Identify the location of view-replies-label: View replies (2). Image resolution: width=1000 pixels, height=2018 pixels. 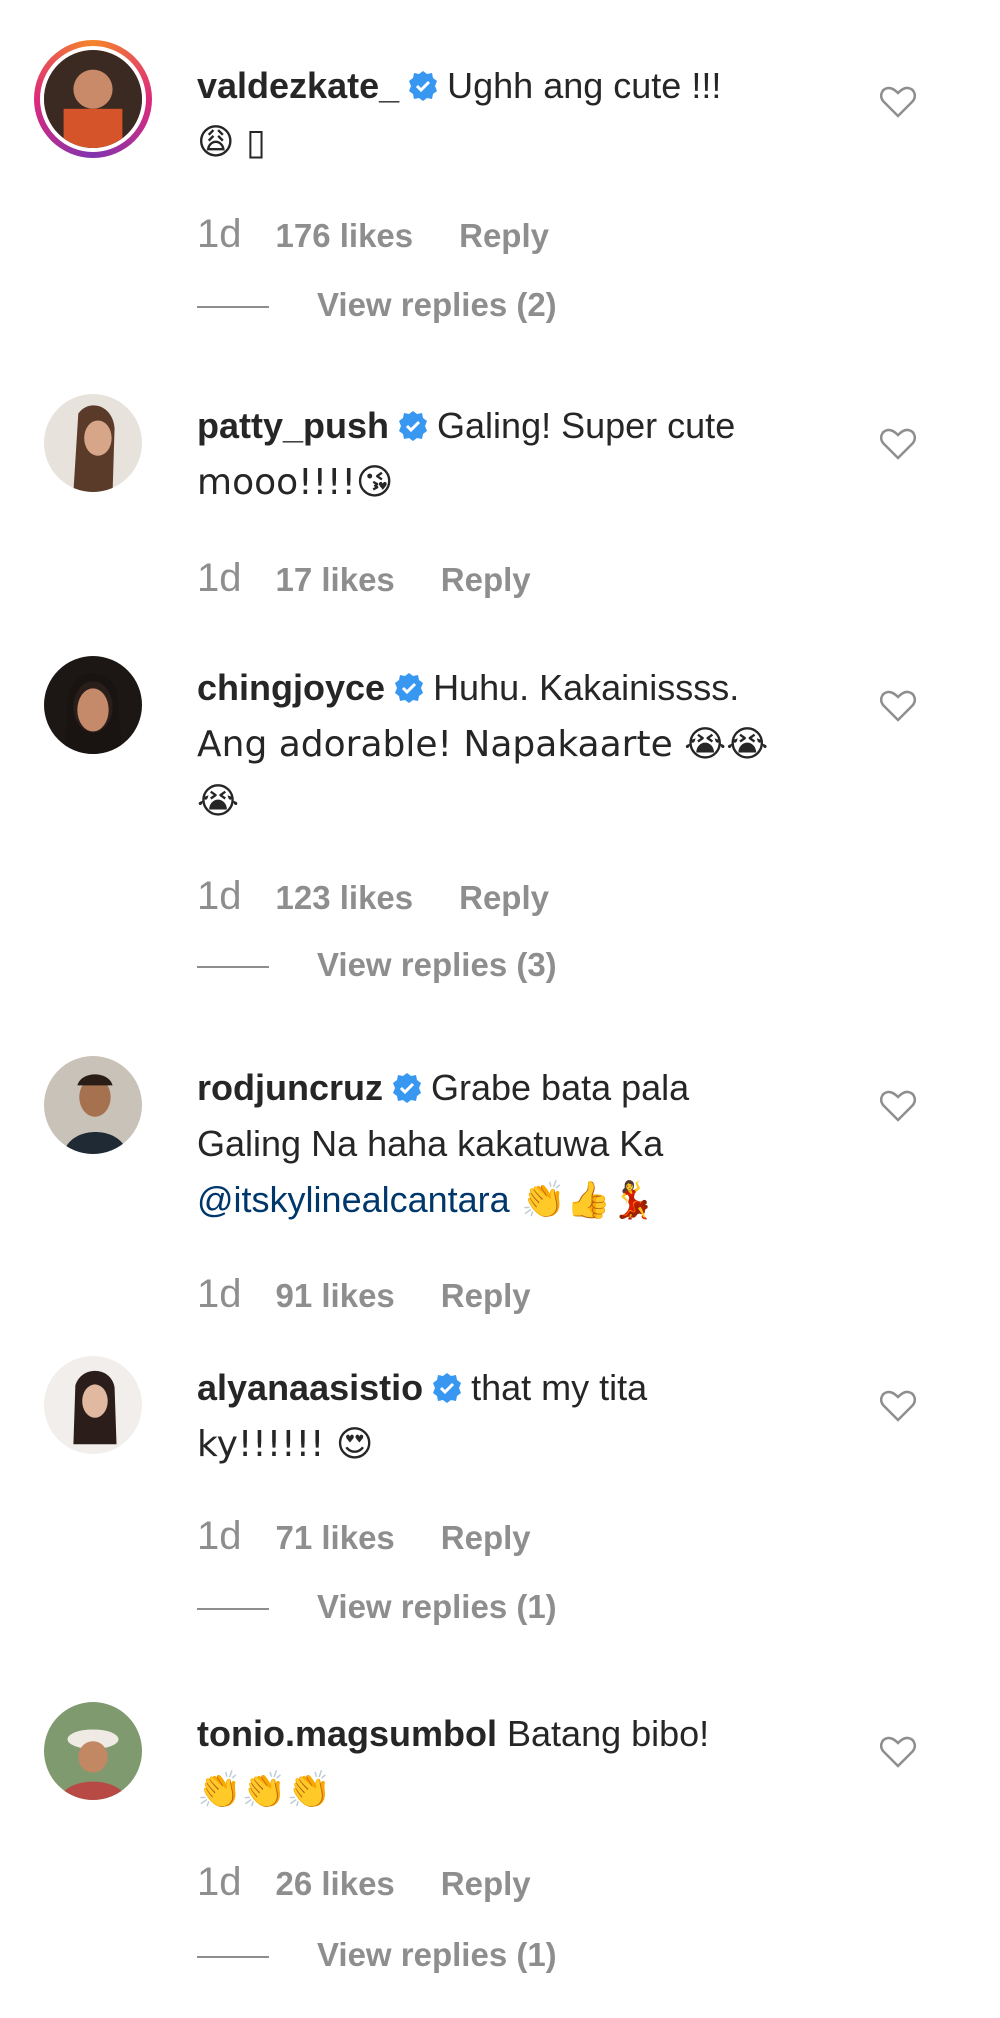
(437, 304).